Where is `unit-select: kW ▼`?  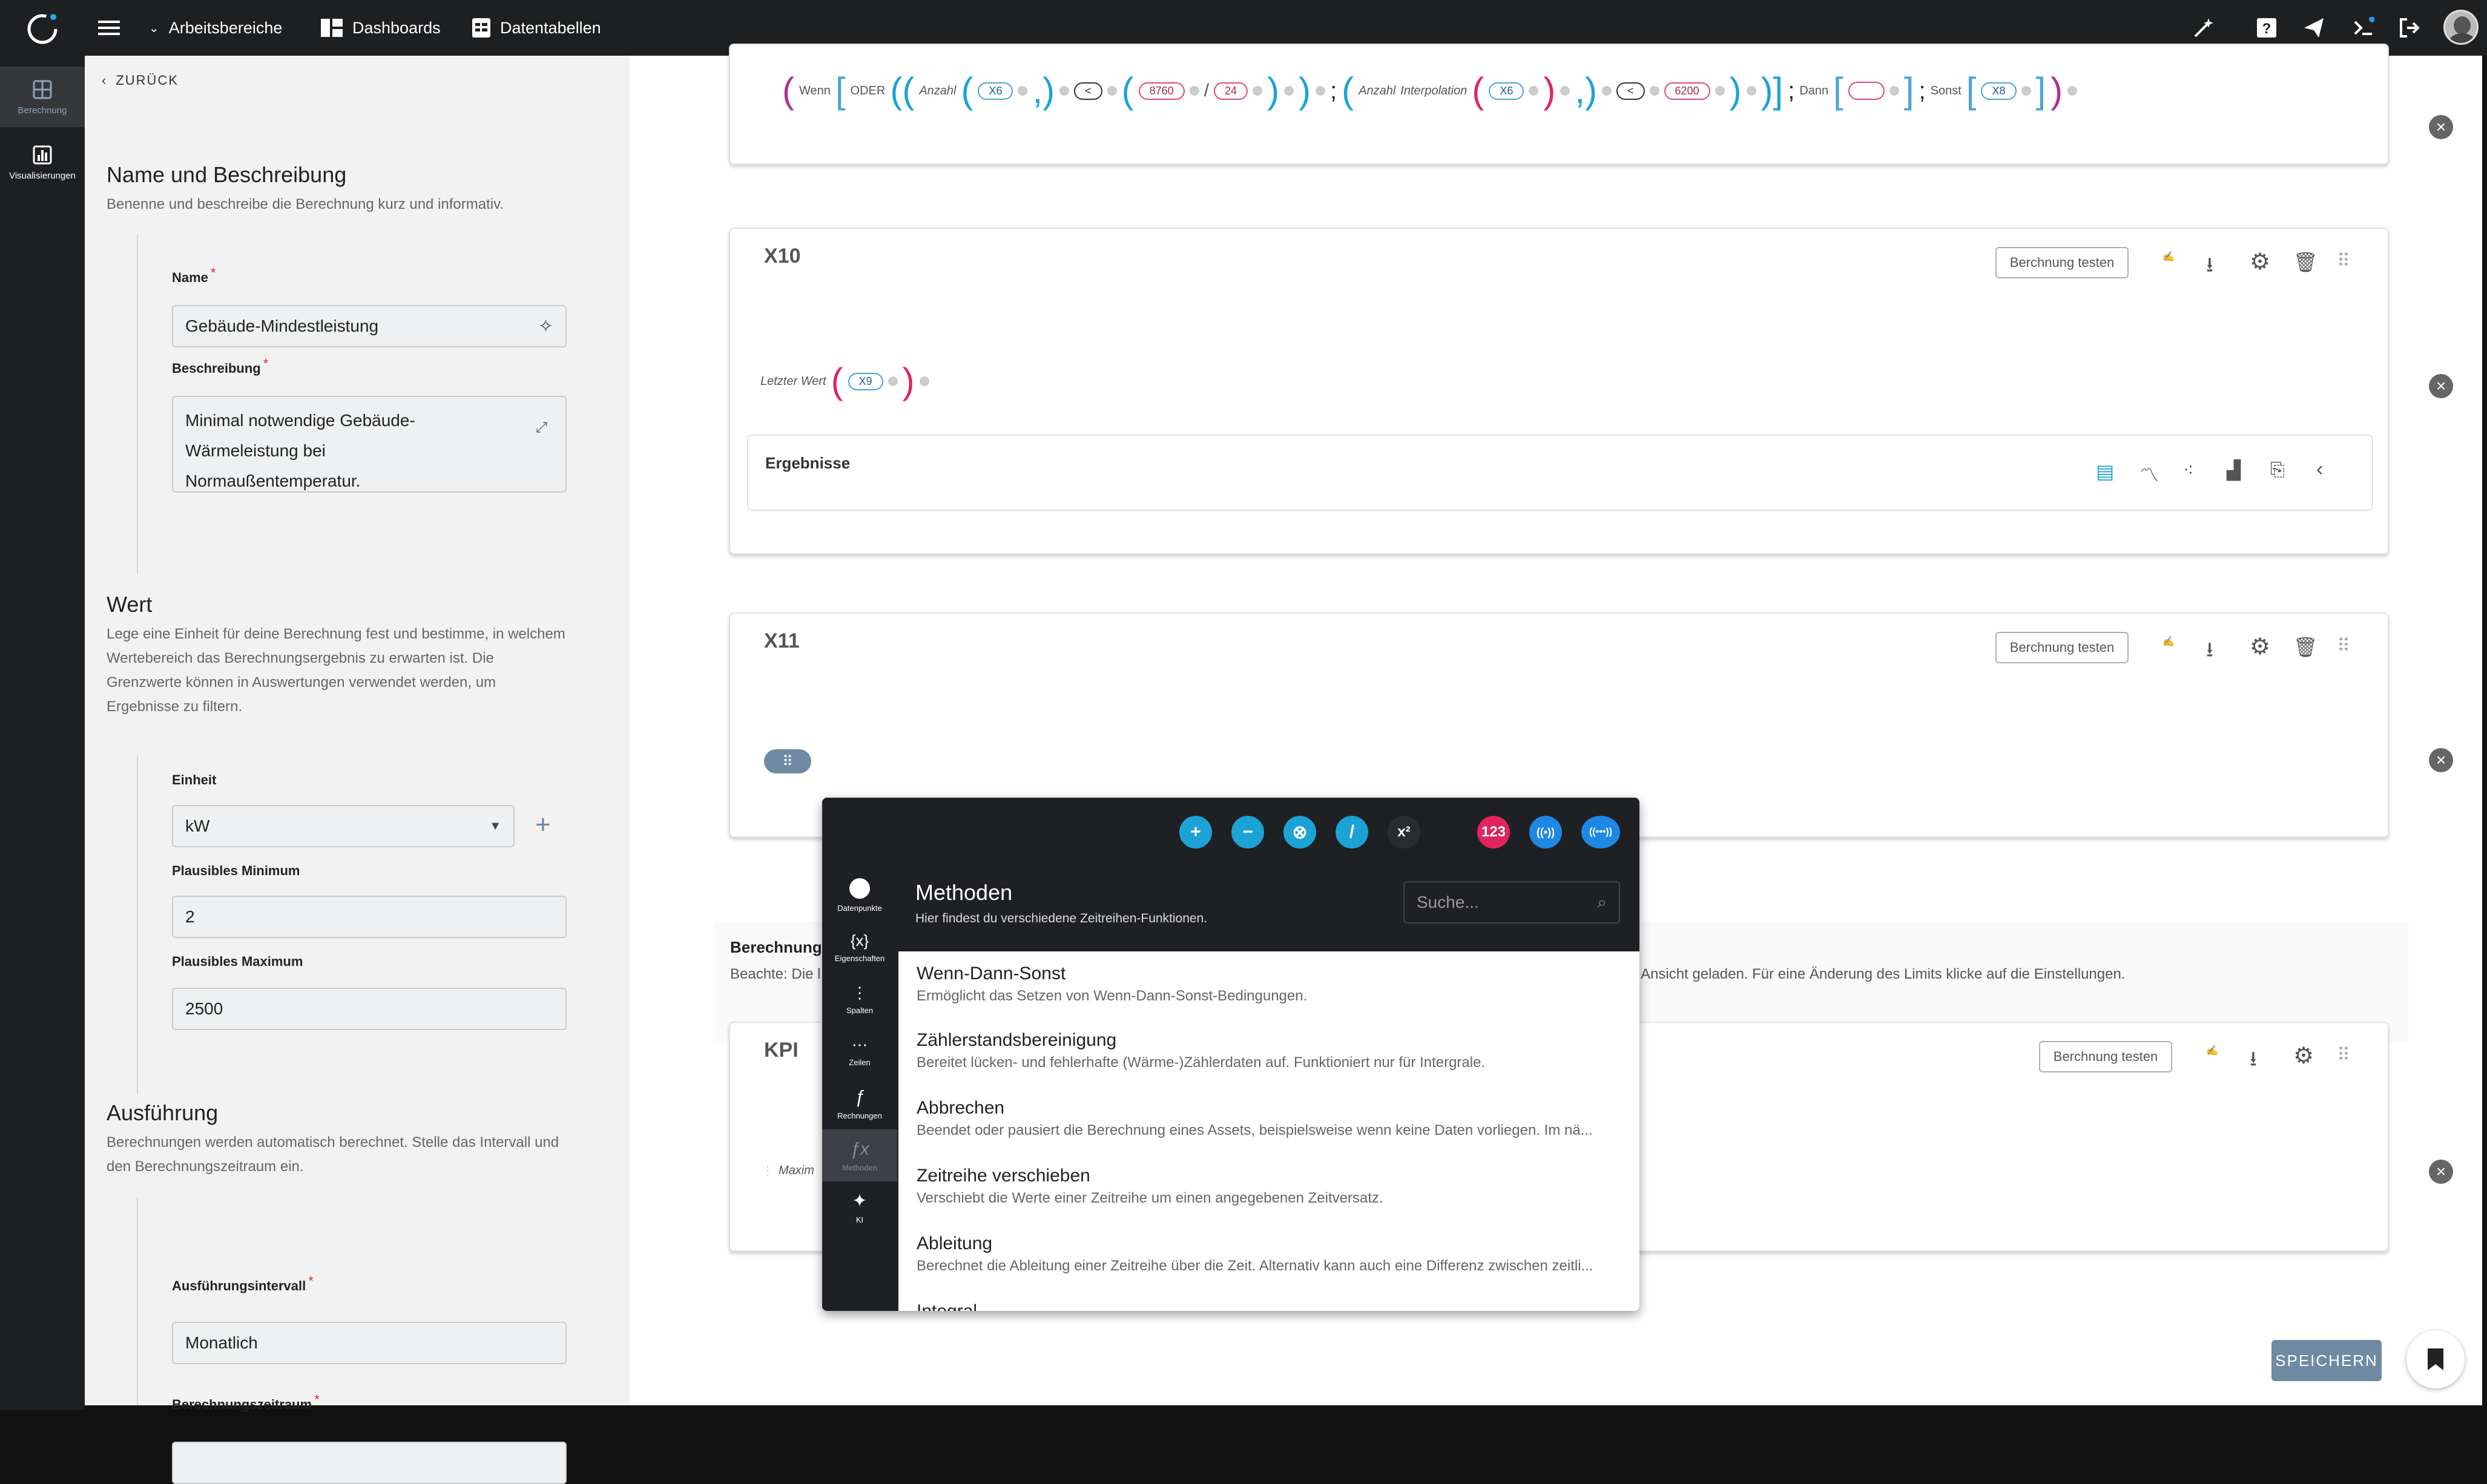 unit-select: kW ▼ is located at coordinates (343, 826).